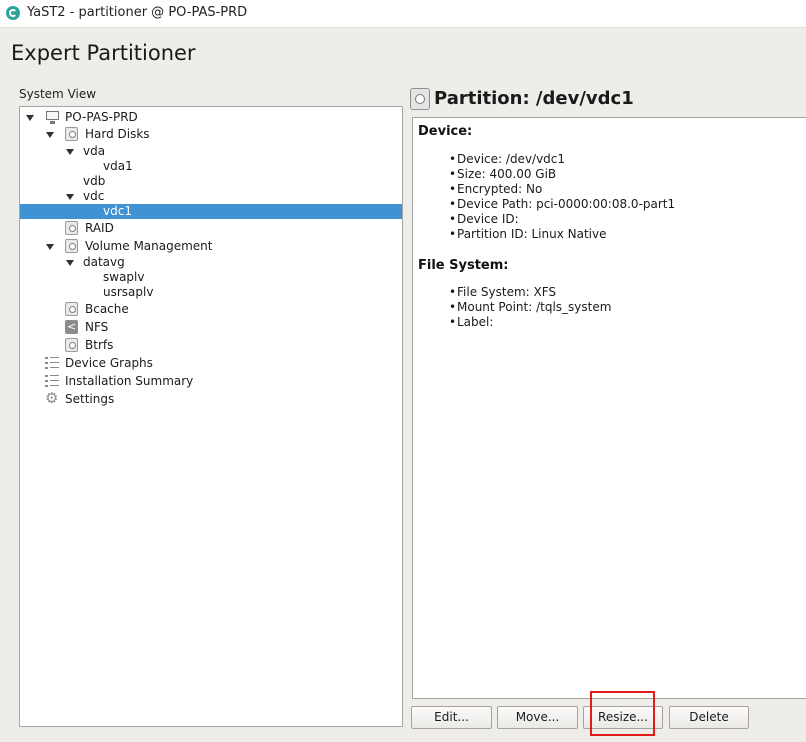  What do you see at coordinates (149, 246) in the screenshot?
I see `tree-item-label: Volume Management` at bounding box center [149, 246].